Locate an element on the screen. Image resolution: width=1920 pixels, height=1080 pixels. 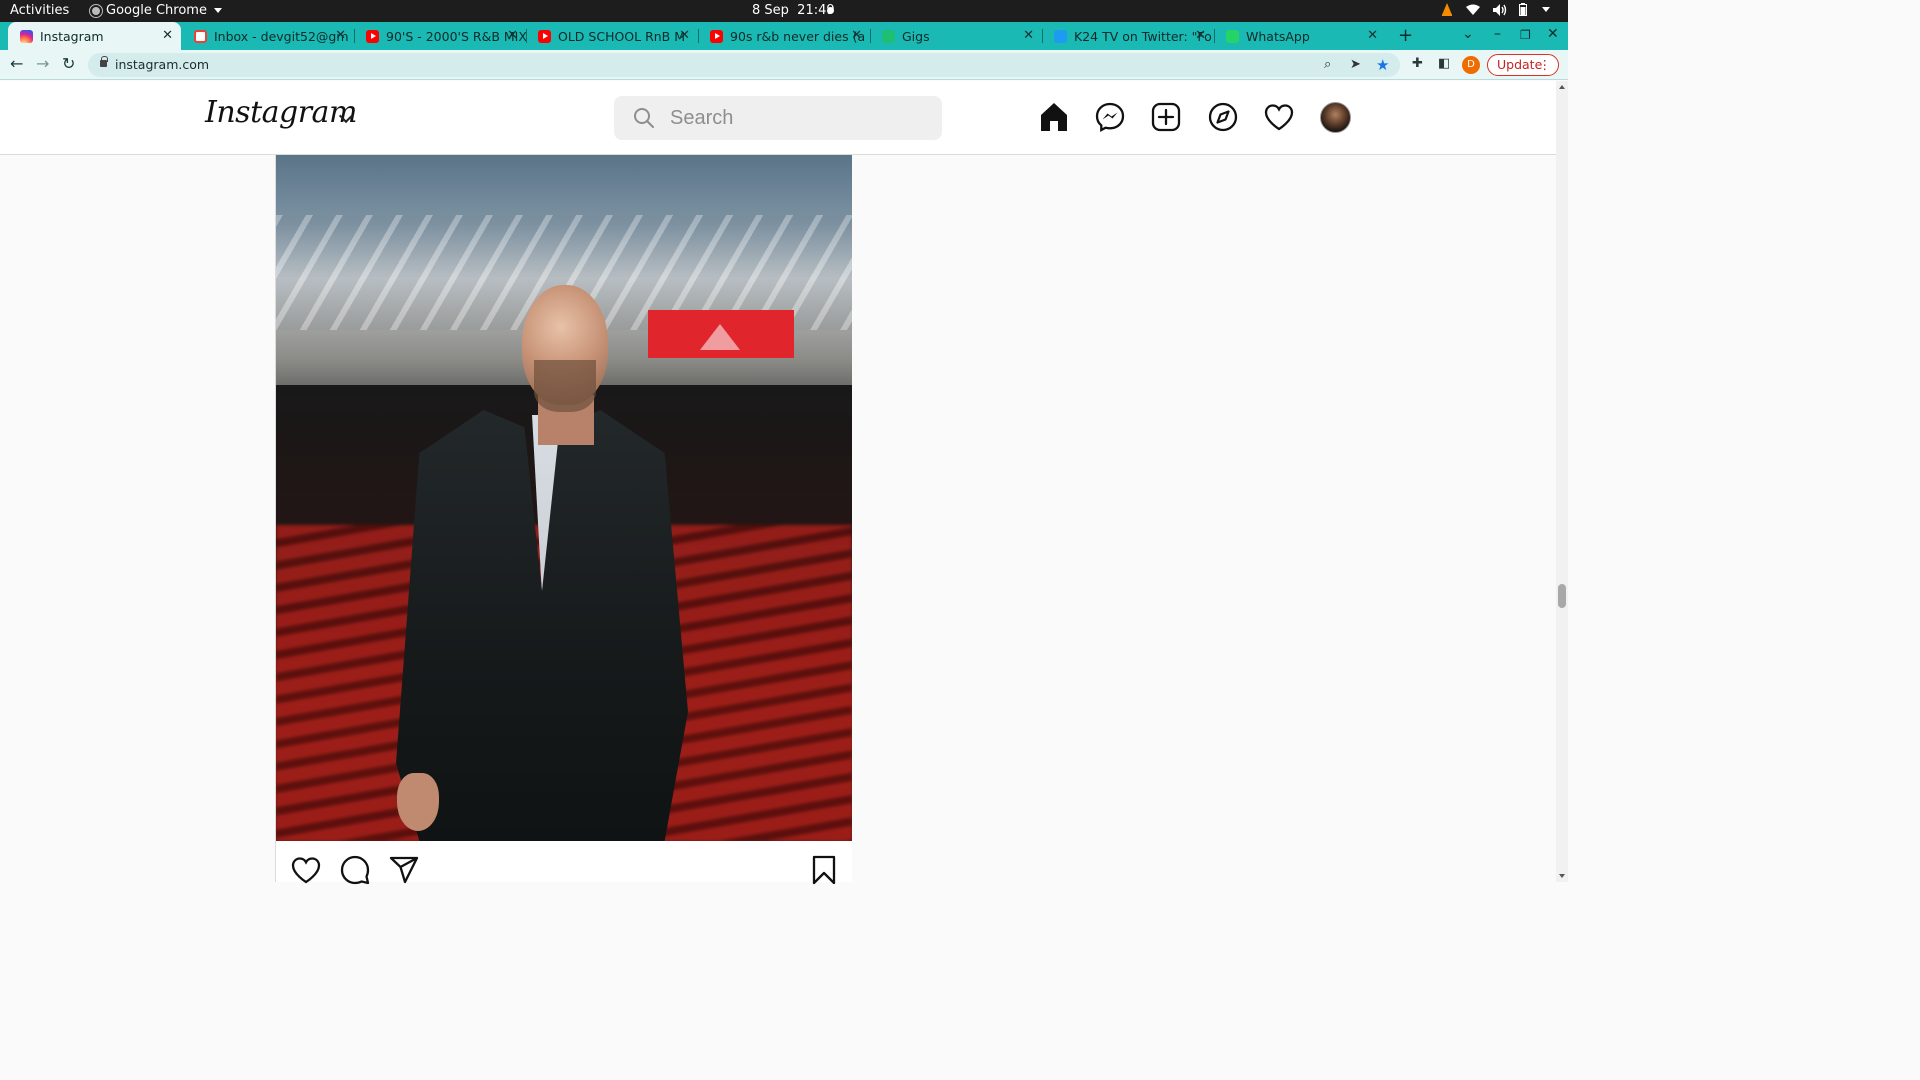
search-box is located at coordinates (778, 118).